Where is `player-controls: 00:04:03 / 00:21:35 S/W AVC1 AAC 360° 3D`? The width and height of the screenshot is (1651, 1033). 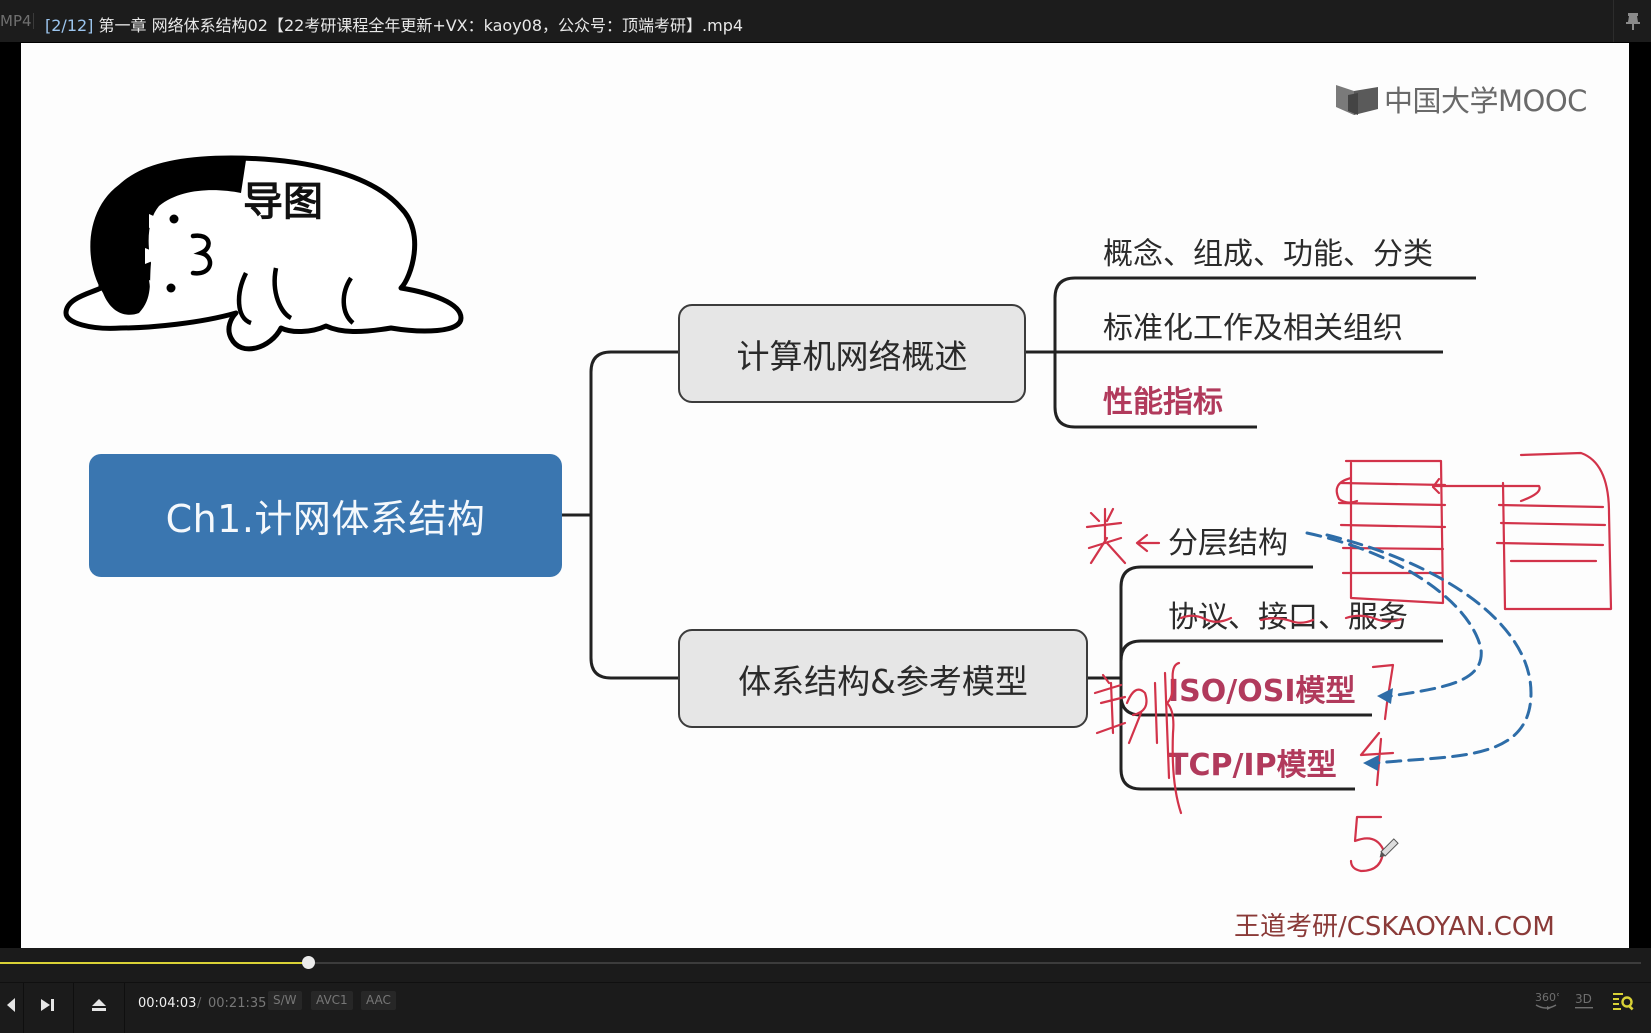 player-controls: 00:04:03 / 00:21:35 S/W AVC1 AAC 360° 3D is located at coordinates (825, 990).